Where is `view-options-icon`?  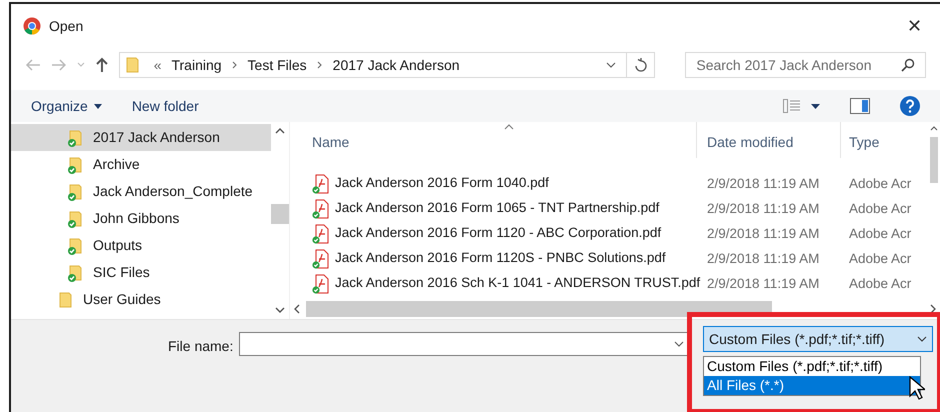 view-options-icon is located at coordinates (792, 106).